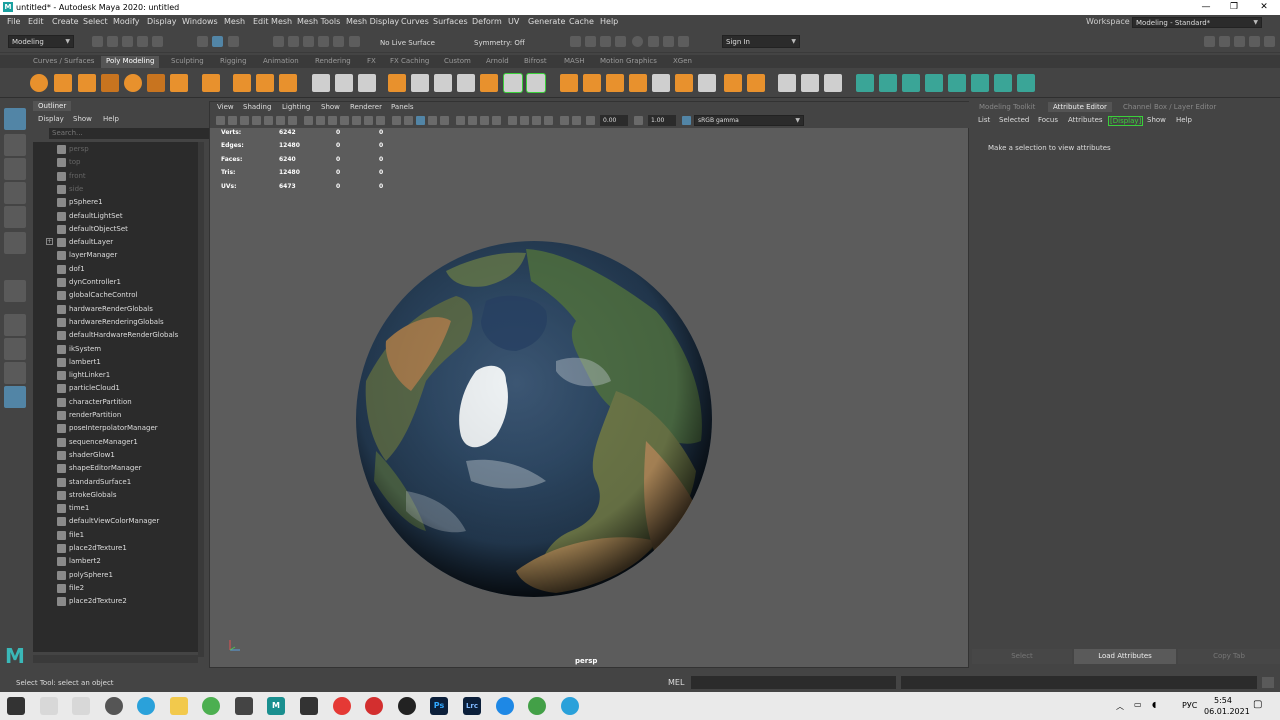 This screenshot has width=1280, height=720. I want to click on ambient-occlusion-icon, so click(512, 120).